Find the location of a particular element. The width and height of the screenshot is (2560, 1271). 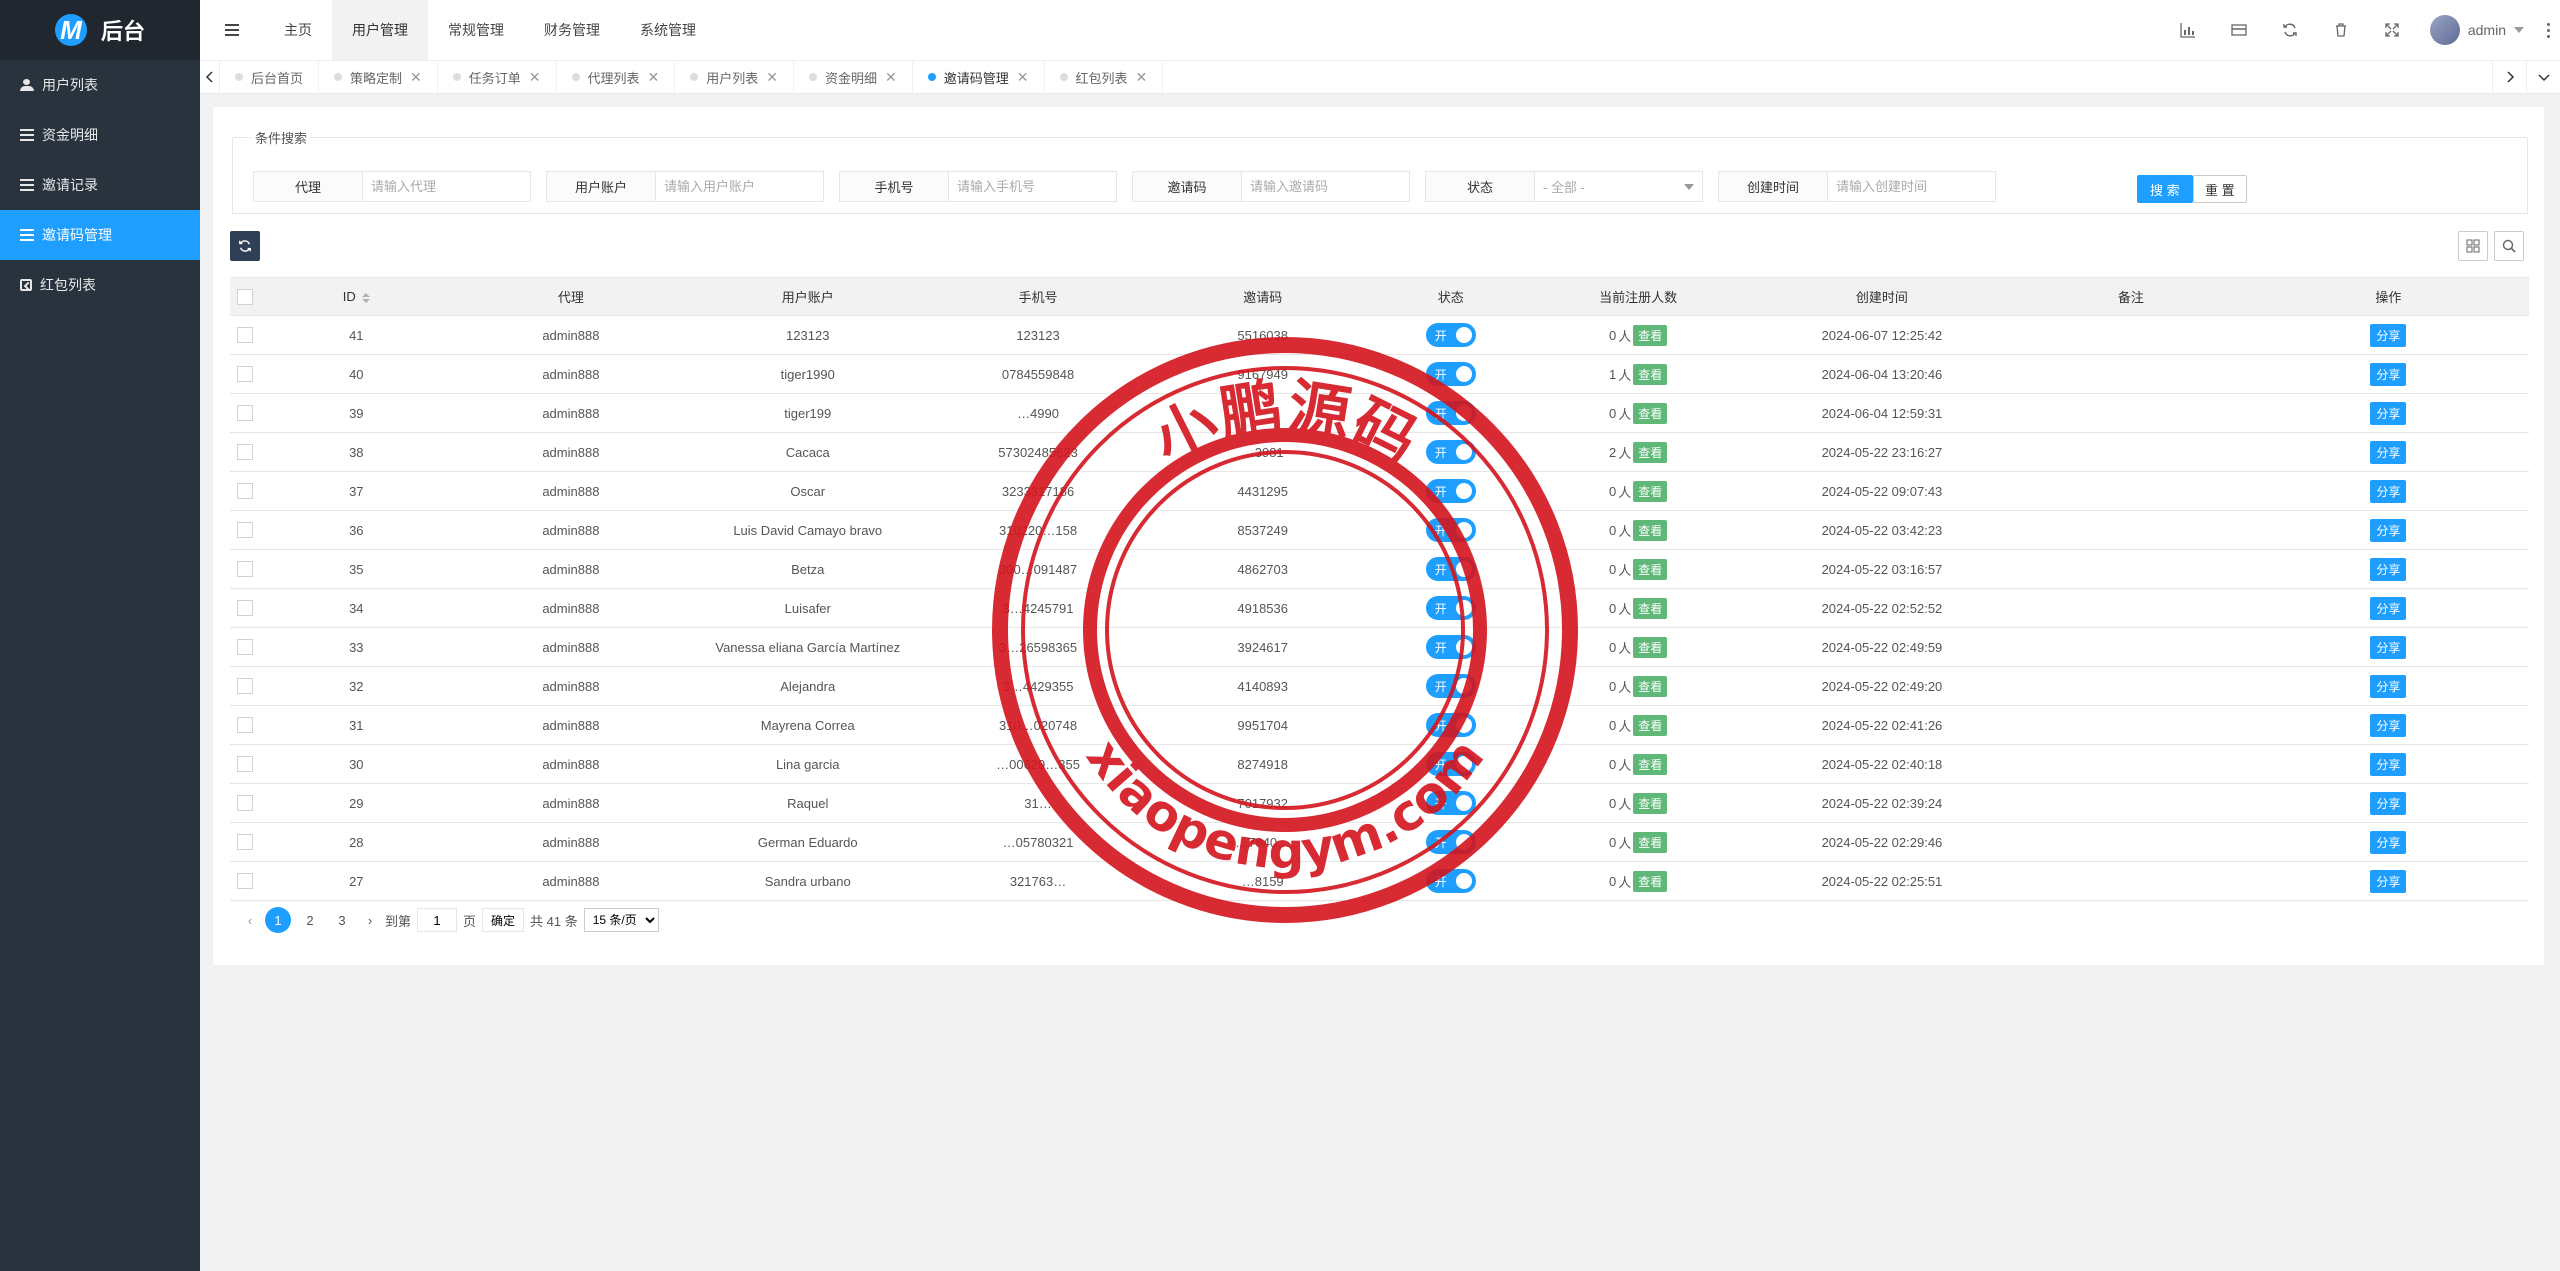

logo: M 后台 is located at coordinates (100, 30).